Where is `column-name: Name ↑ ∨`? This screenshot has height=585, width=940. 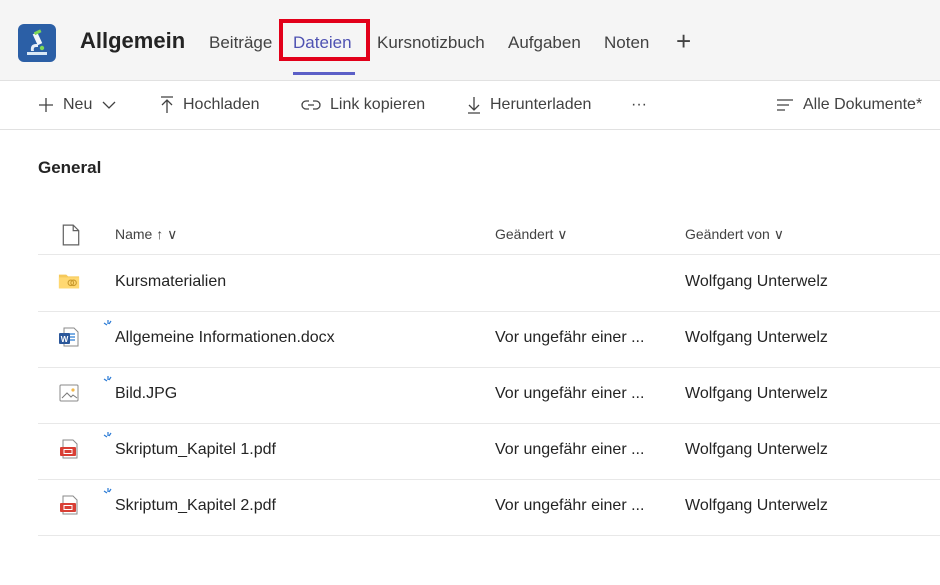
column-name: Name ↑ ∨ is located at coordinates (146, 234).